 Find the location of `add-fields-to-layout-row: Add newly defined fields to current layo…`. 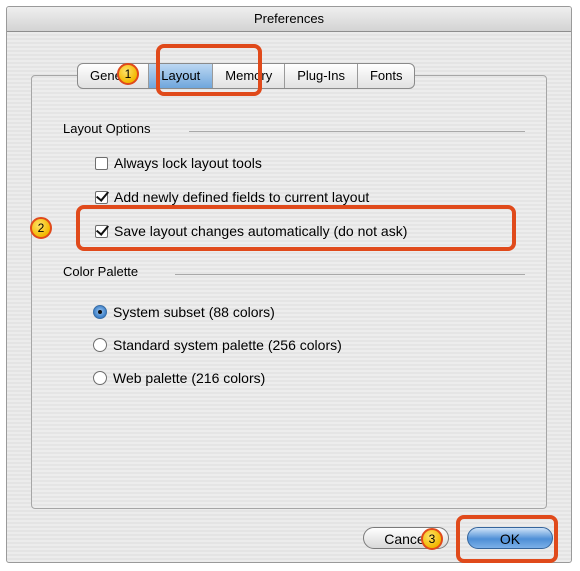

add-fields-to-layout-row: Add newly defined fields to current layo… is located at coordinates (232, 197).